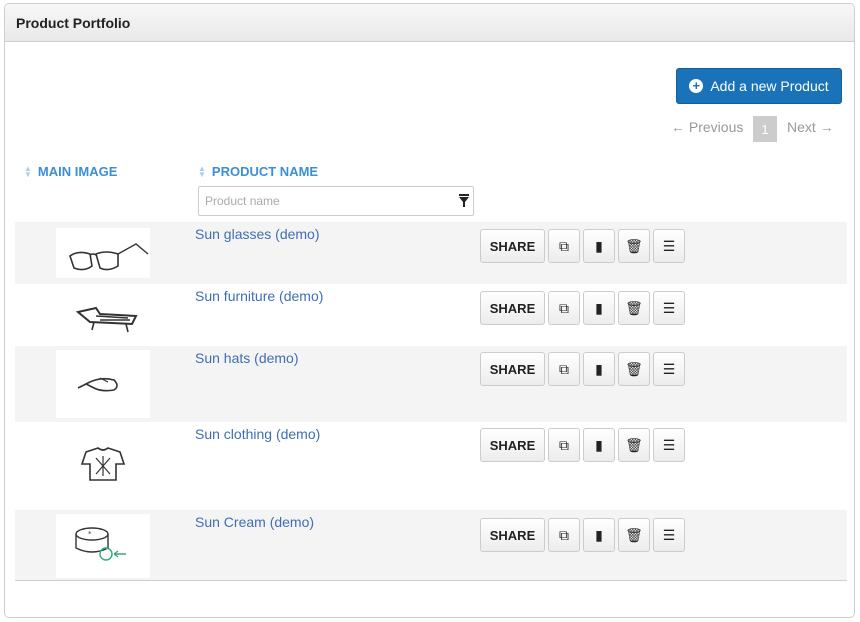 The height and width of the screenshot is (622, 860). What do you see at coordinates (103, 546) in the screenshot?
I see `cream-jar-image: *` at bounding box center [103, 546].